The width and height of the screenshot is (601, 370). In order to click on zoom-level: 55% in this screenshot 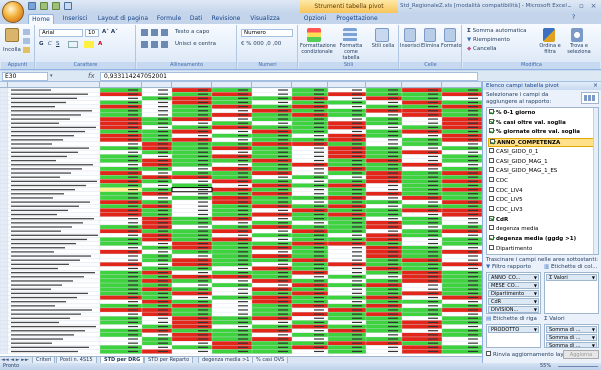, I will do `click(545, 366)`.